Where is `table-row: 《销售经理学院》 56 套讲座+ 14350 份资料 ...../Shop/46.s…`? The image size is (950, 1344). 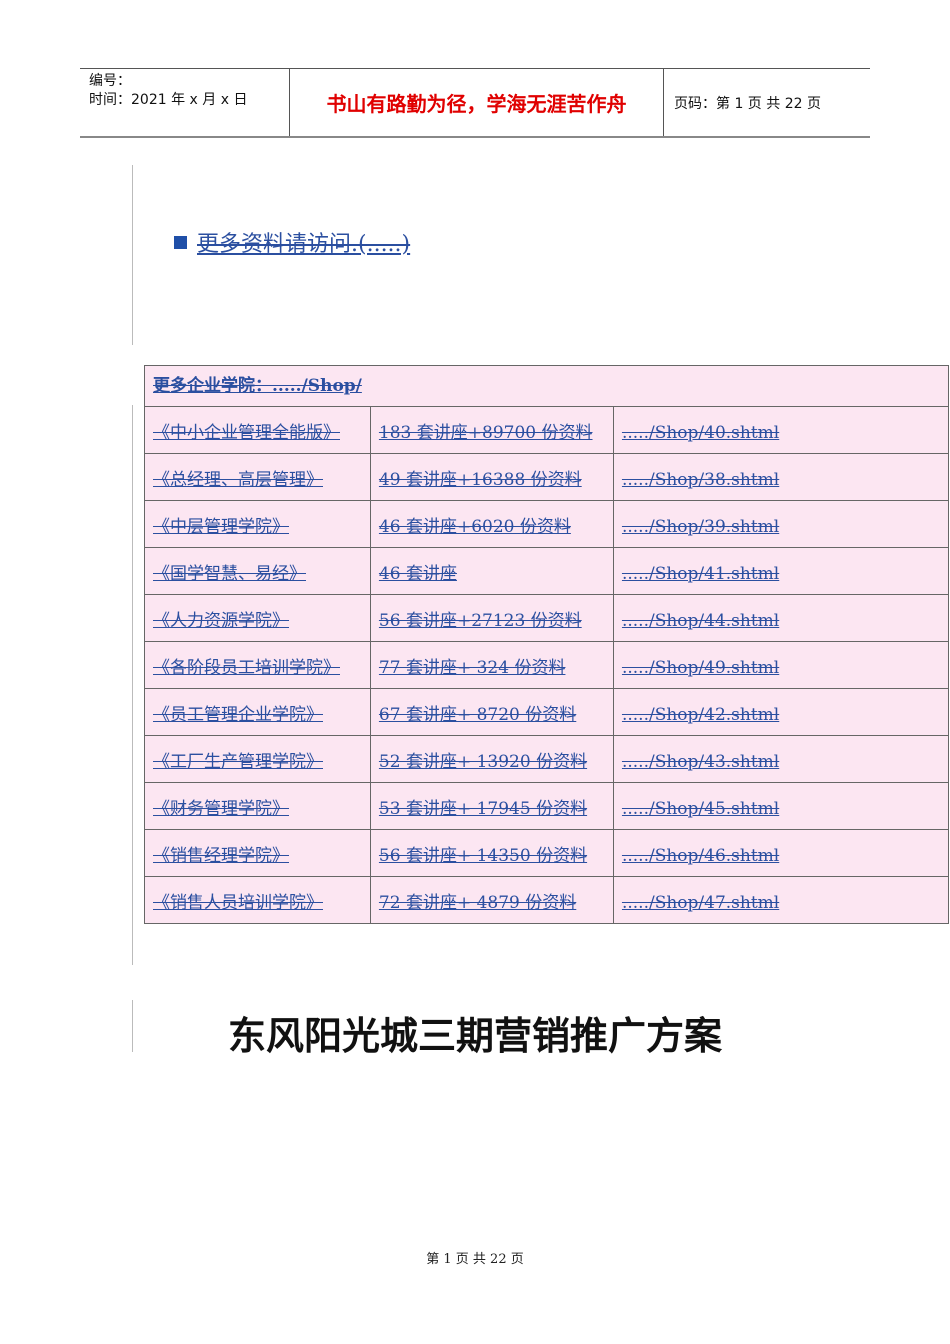
table-row: 《销售经理学院》 56 套讲座+ 14350 份资料 ...../Shop/46.s… is located at coordinates (547, 853).